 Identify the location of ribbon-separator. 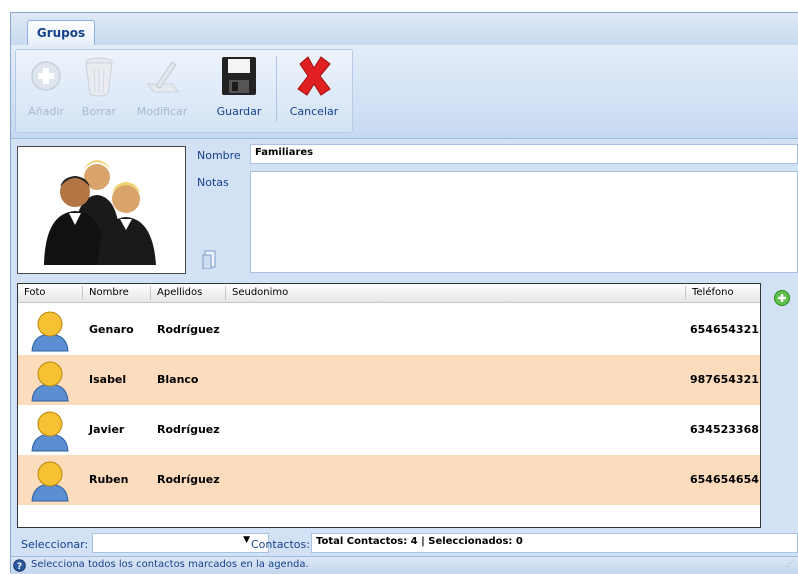
(276, 89).